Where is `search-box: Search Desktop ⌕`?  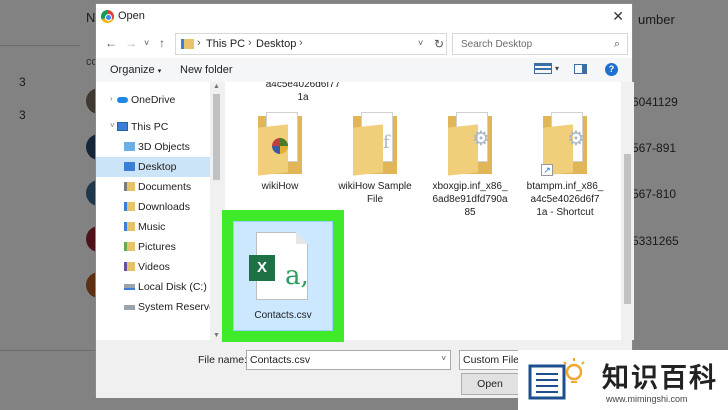 search-box: Search Desktop ⌕ is located at coordinates (540, 44).